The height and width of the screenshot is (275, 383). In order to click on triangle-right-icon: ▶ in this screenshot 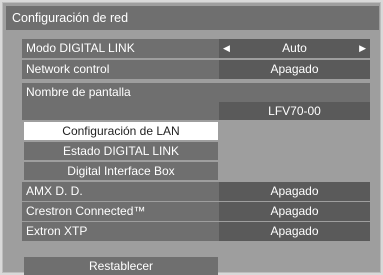, I will do `click(362, 48)`.